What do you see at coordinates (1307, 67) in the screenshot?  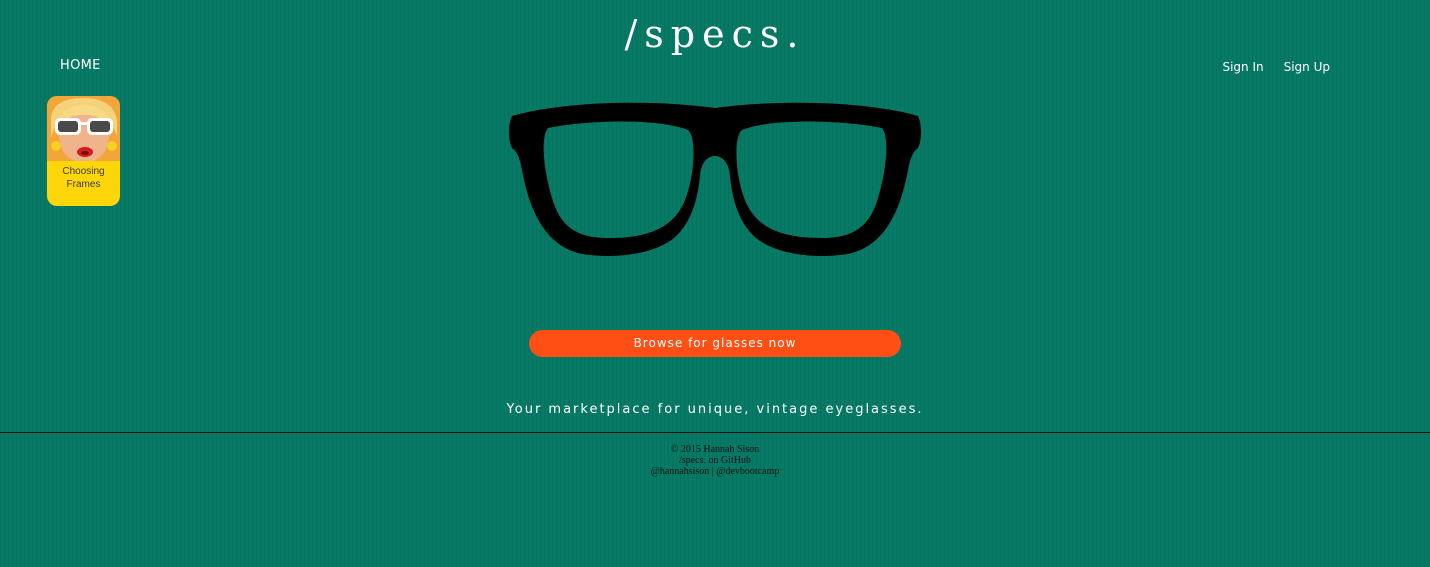 I see `sign-up-link: Sign Up` at bounding box center [1307, 67].